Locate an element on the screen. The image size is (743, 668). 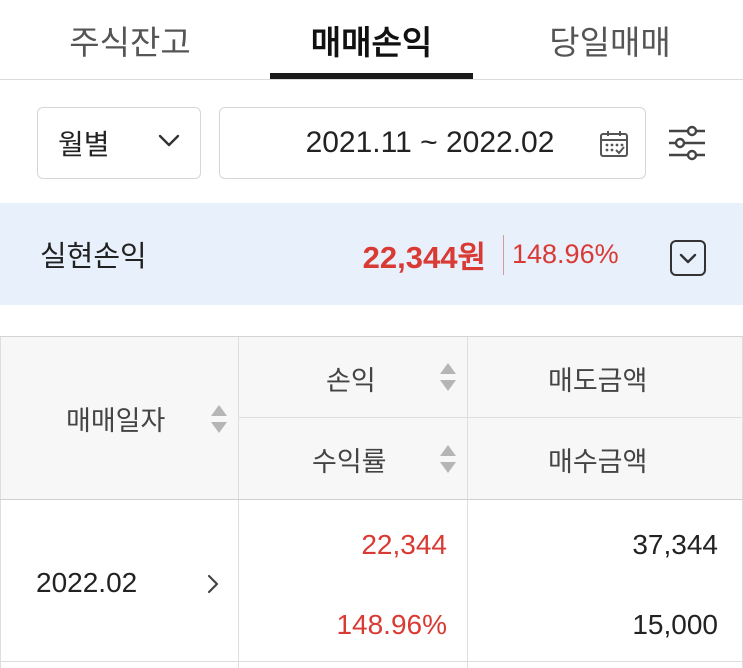
summary-divider is located at coordinates (503, 255).